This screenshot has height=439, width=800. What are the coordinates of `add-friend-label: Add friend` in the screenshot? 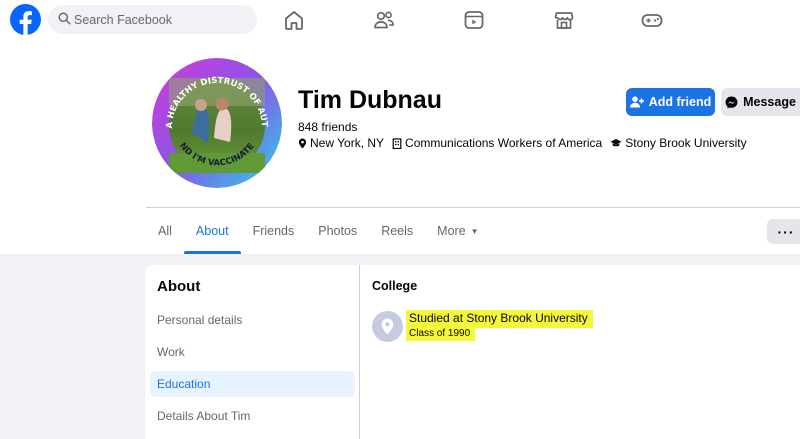 It's located at (680, 102).